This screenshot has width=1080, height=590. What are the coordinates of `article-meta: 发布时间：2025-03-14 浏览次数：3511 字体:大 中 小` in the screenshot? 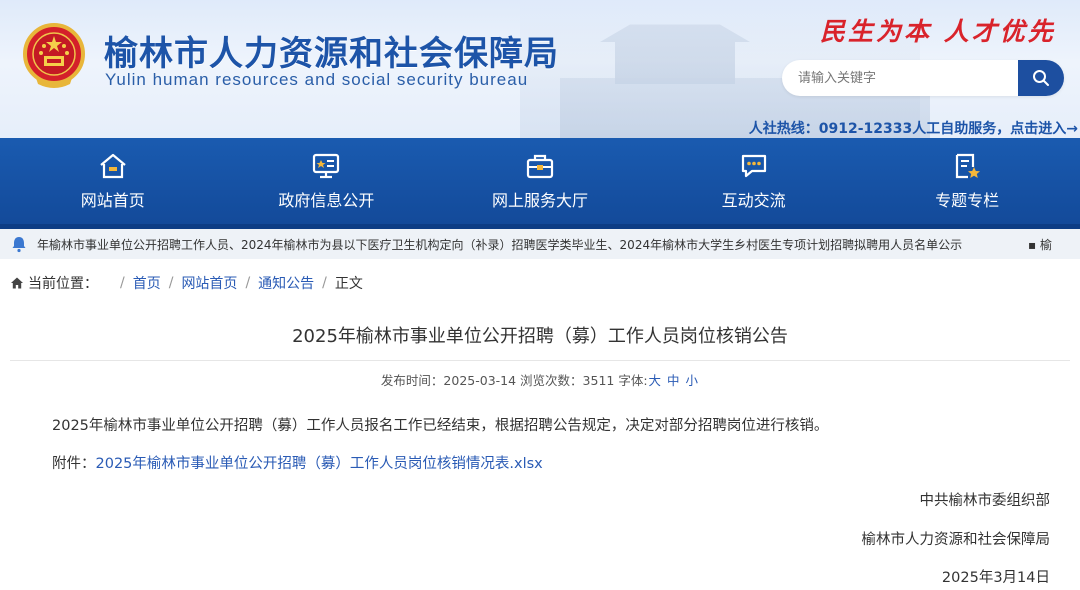 It's located at (540, 379).